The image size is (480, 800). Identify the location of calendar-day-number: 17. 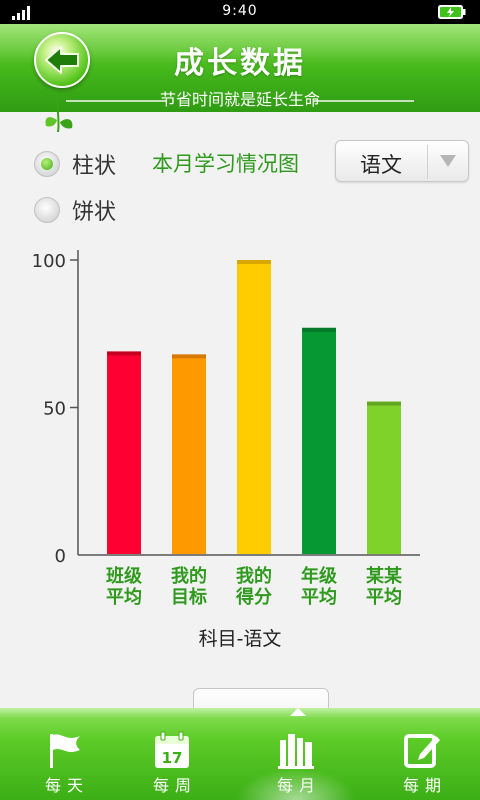
(172, 758).